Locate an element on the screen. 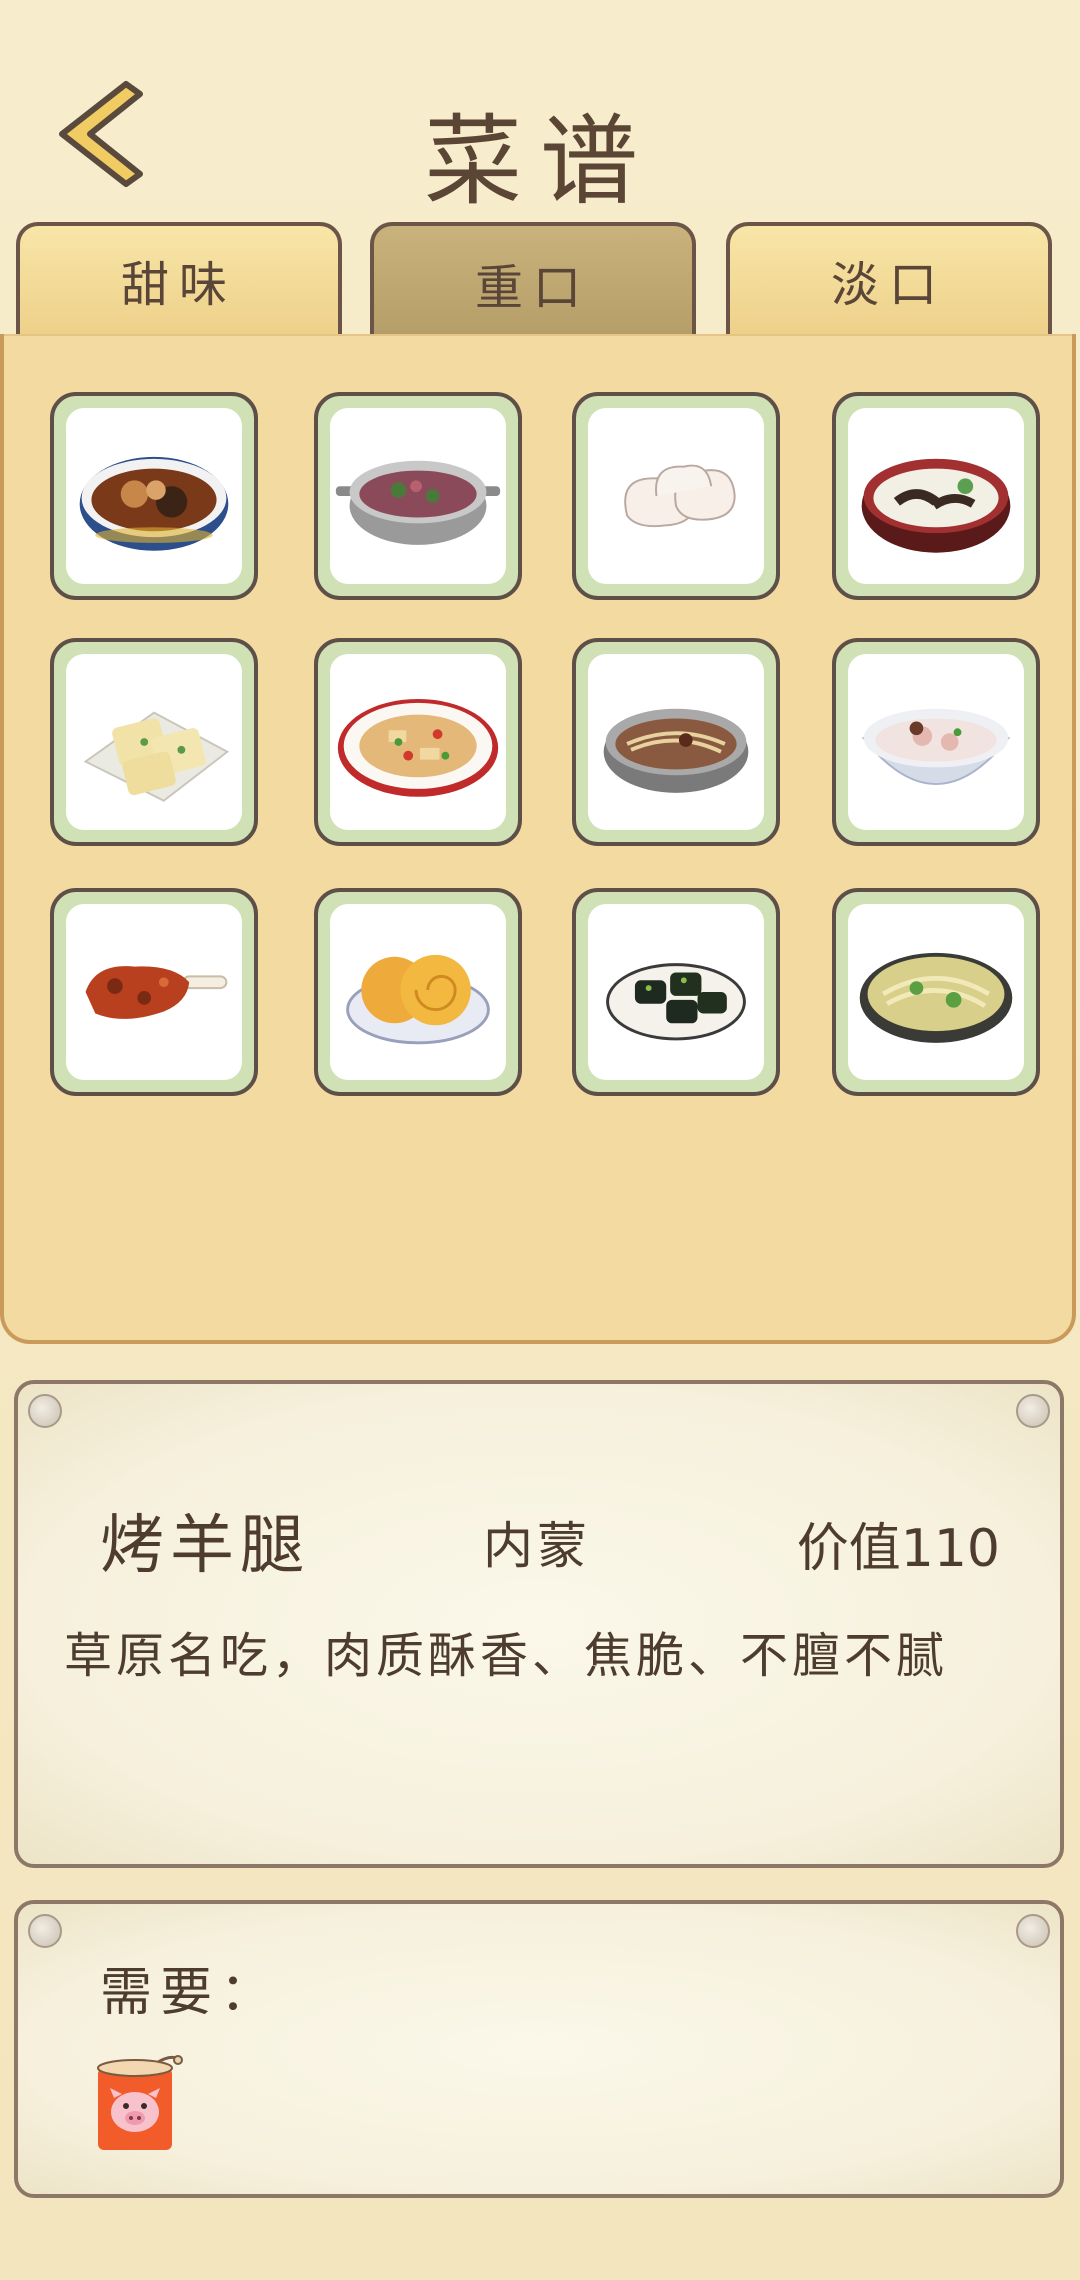 This screenshot has width=1080, height=2280. page-title: 菜谱 is located at coordinates (539, 162).